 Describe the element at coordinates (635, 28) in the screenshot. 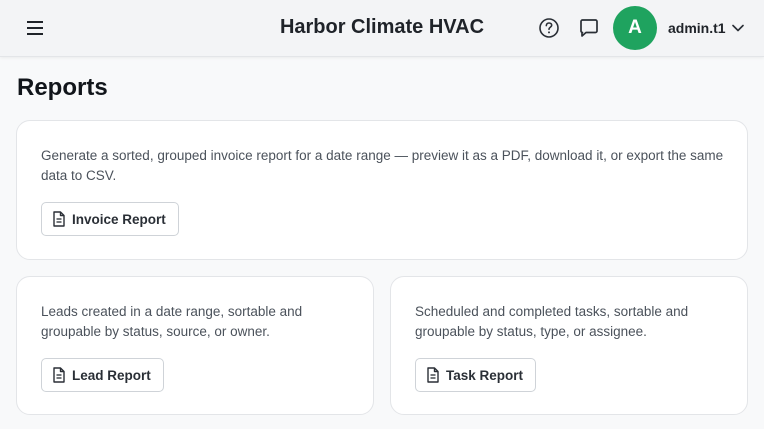

I see `avatar: A` at that location.